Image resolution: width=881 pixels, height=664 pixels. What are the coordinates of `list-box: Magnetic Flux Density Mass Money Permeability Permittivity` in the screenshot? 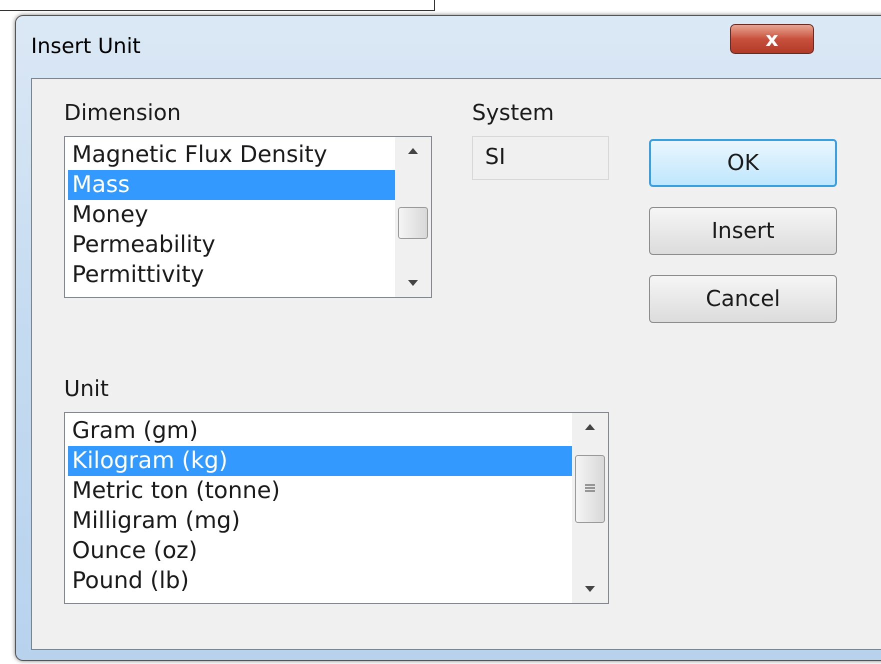 It's located at (248, 217).